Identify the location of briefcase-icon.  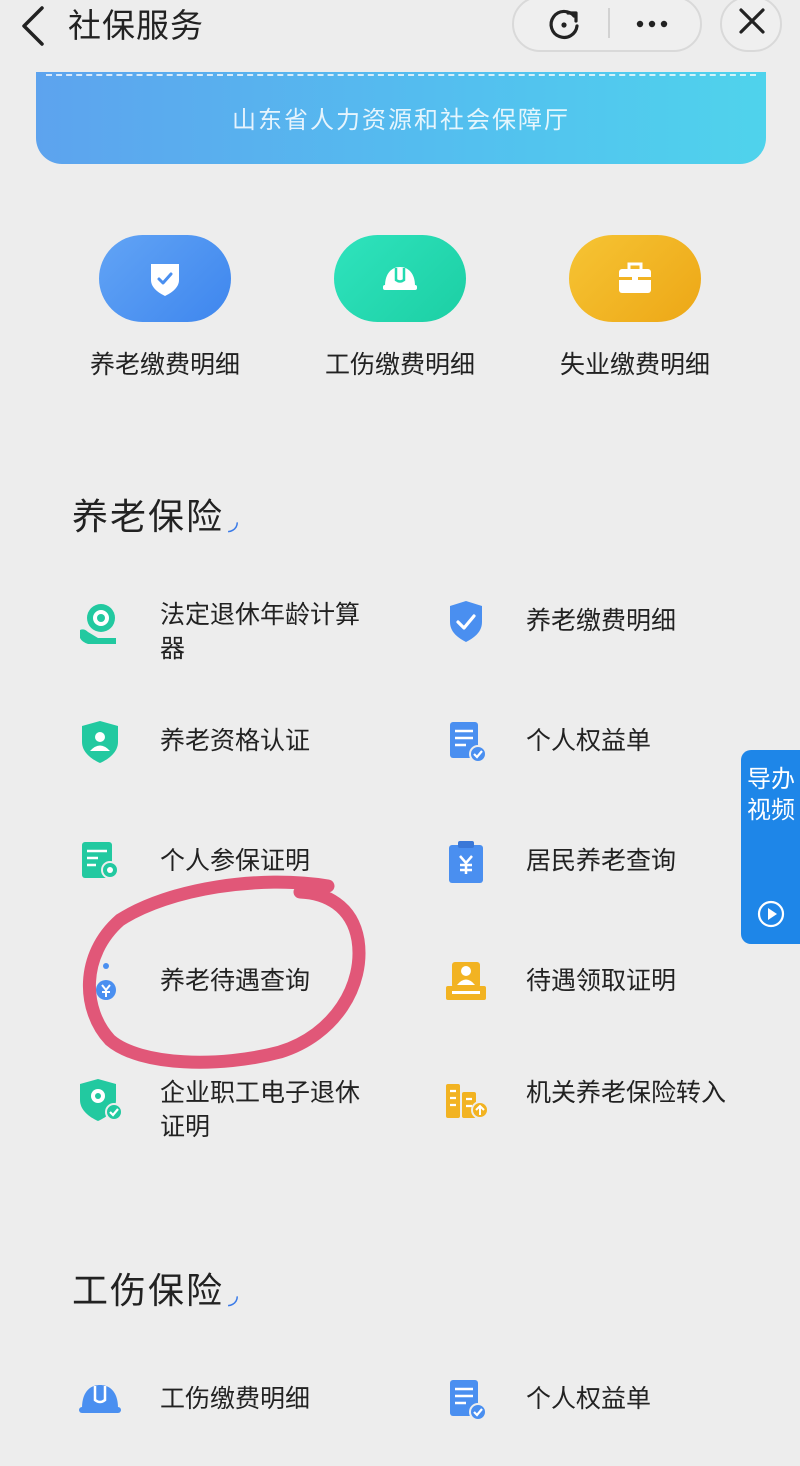
(635, 277).